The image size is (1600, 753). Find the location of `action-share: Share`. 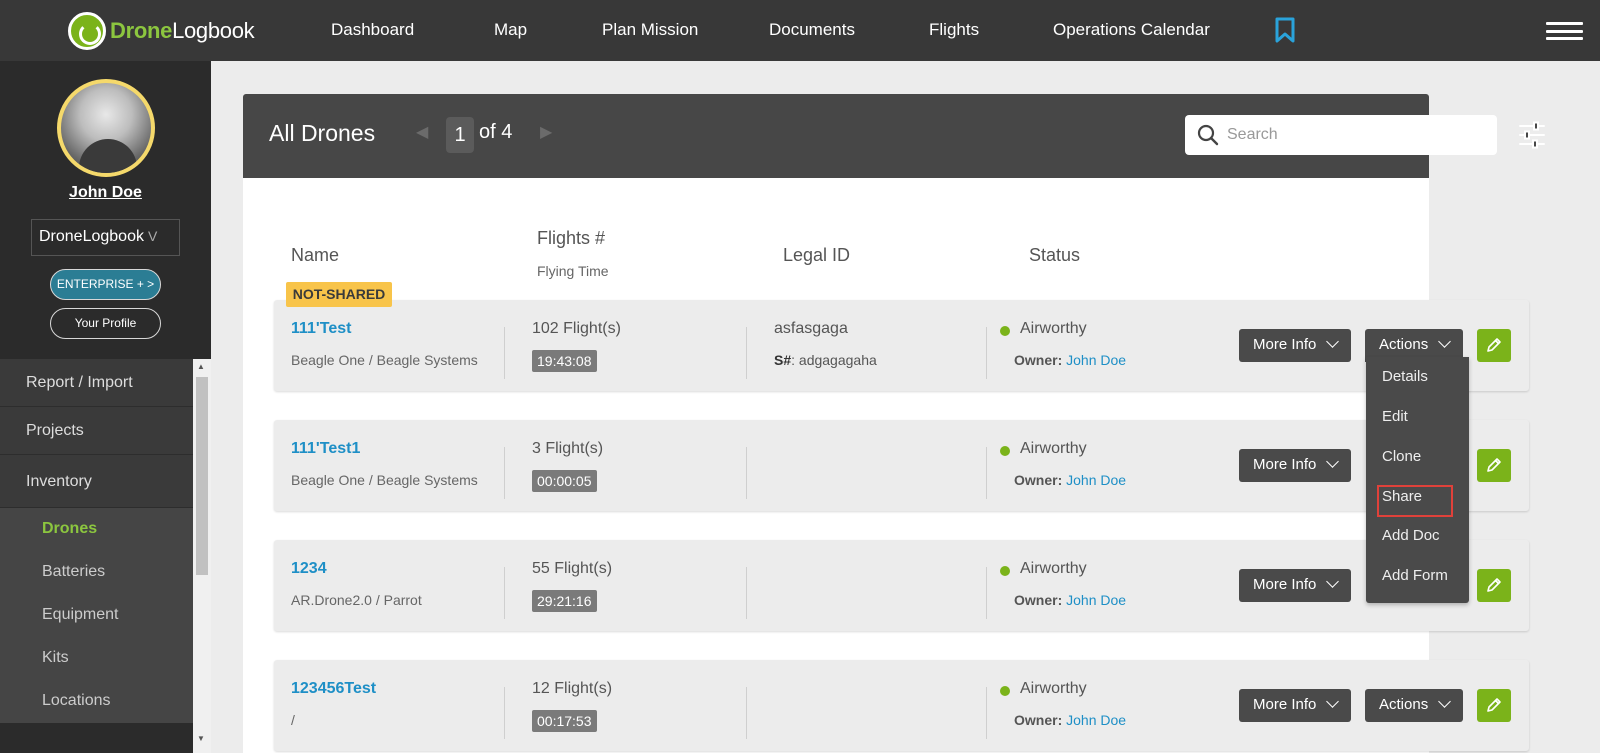

action-share: Share is located at coordinates (1402, 496).